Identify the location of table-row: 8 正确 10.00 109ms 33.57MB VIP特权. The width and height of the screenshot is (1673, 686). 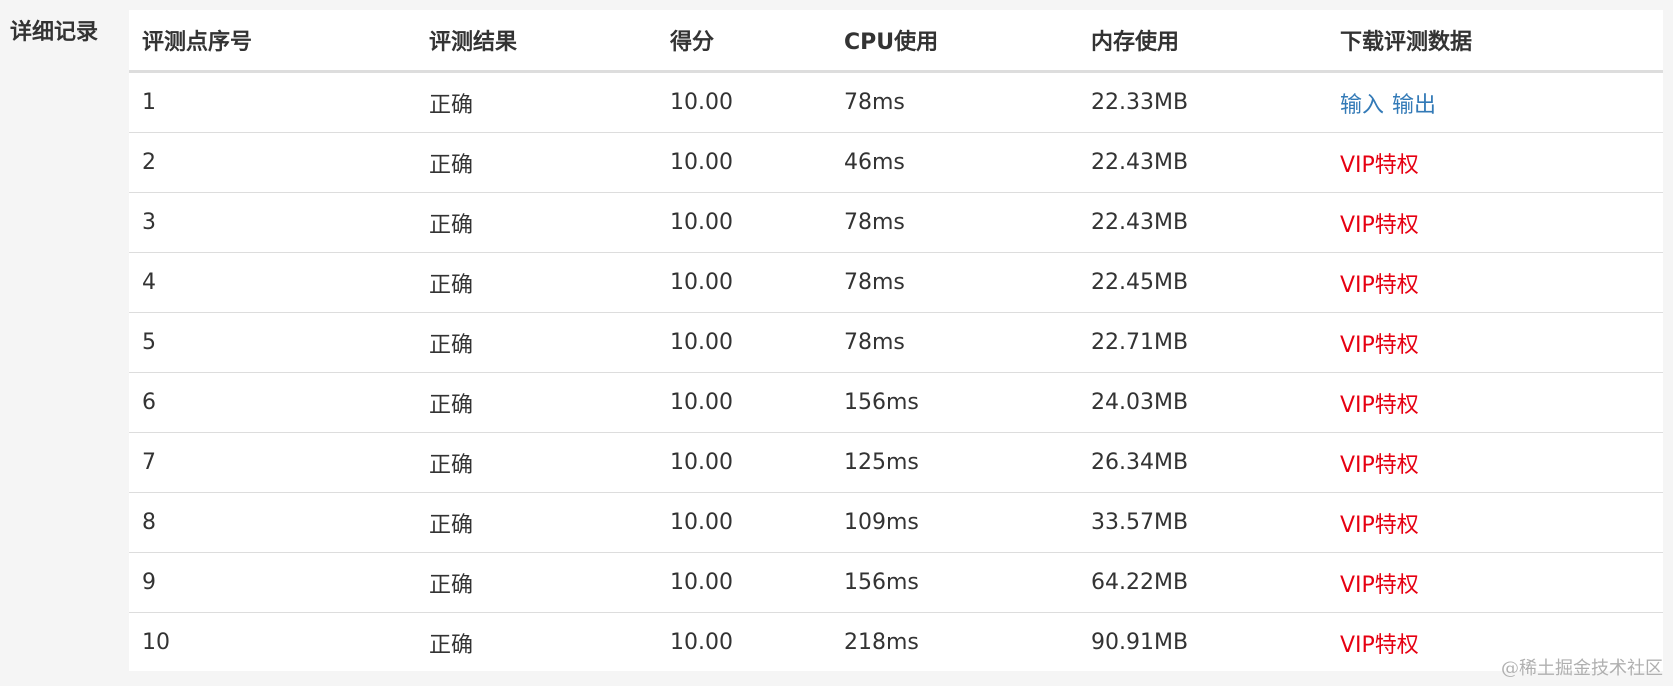
(896, 522).